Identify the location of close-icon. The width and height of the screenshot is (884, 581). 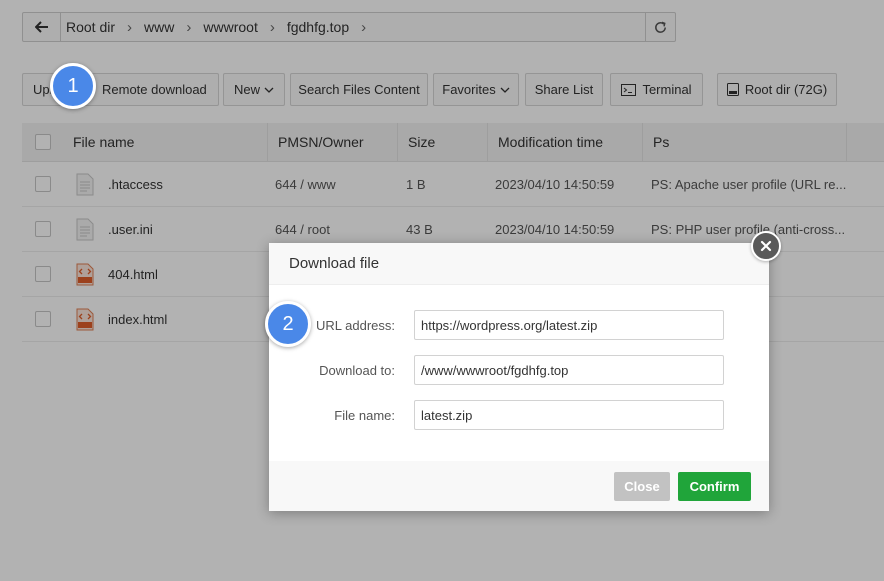
(766, 246).